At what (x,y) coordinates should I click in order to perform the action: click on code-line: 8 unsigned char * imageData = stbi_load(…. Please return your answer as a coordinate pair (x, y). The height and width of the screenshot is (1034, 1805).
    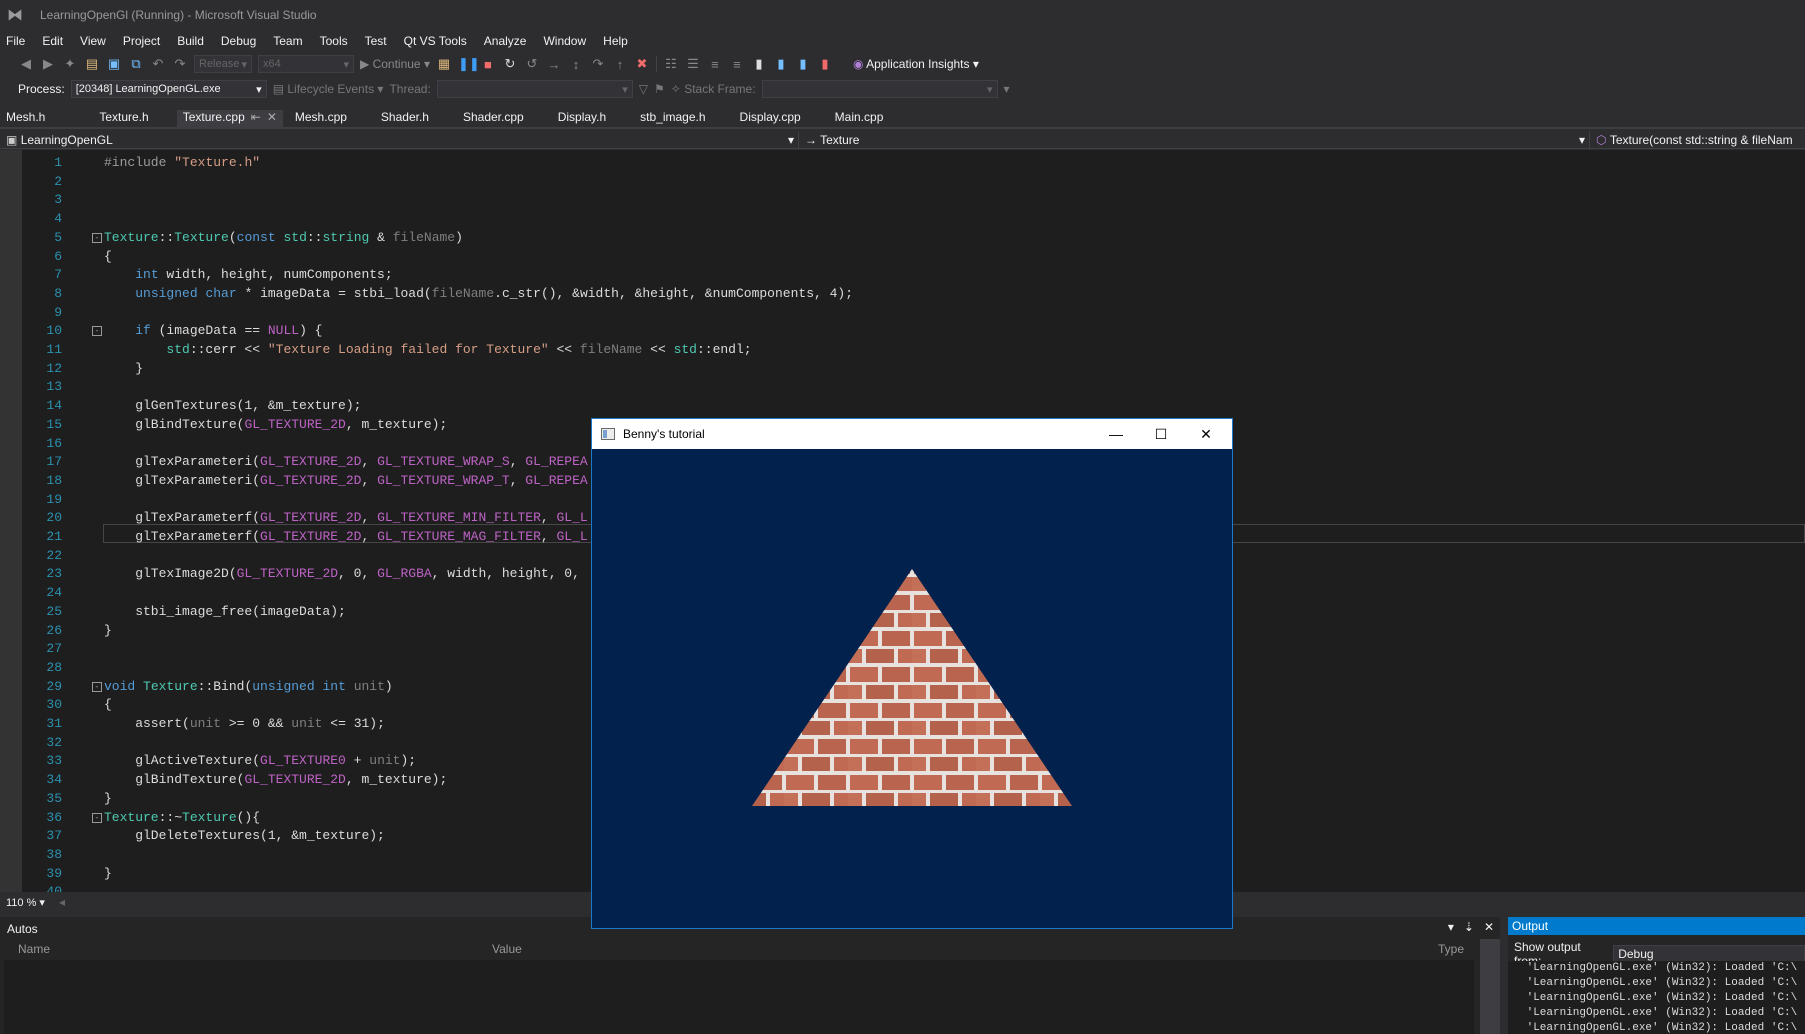
    Looking at the image, I should click on (902, 294).